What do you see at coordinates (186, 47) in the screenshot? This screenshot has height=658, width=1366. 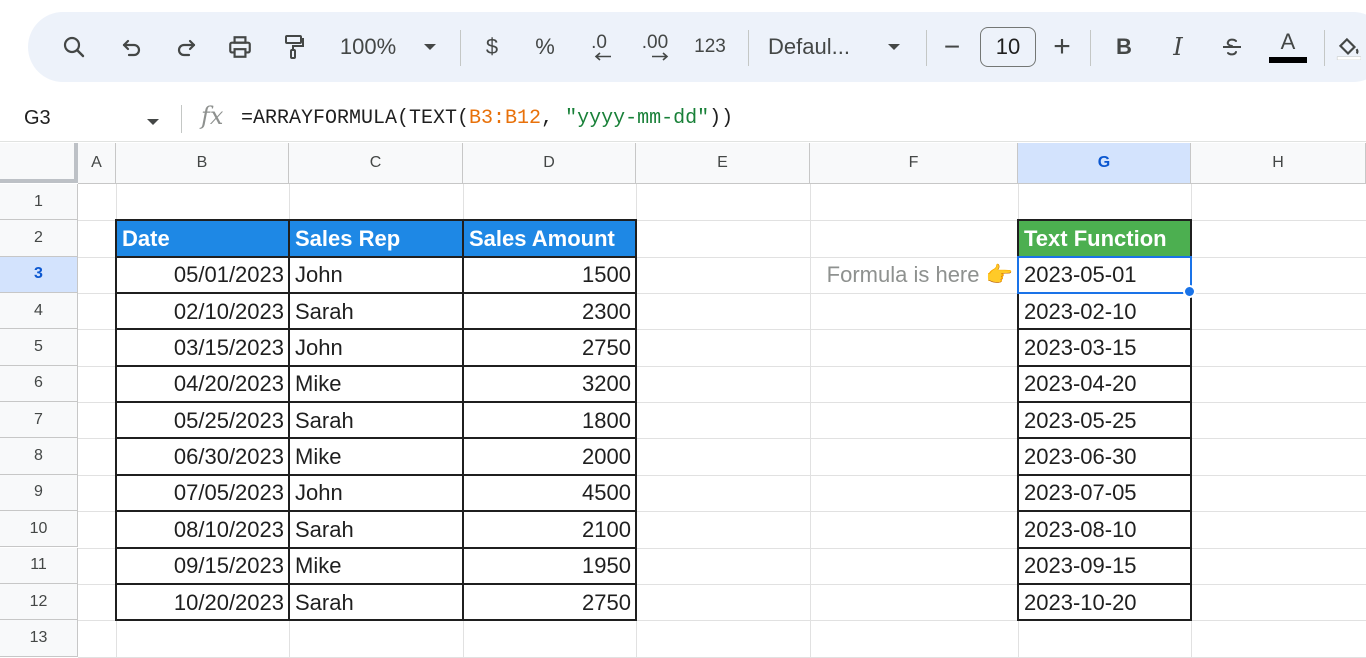 I see `redo-icon` at bounding box center [186, 47].